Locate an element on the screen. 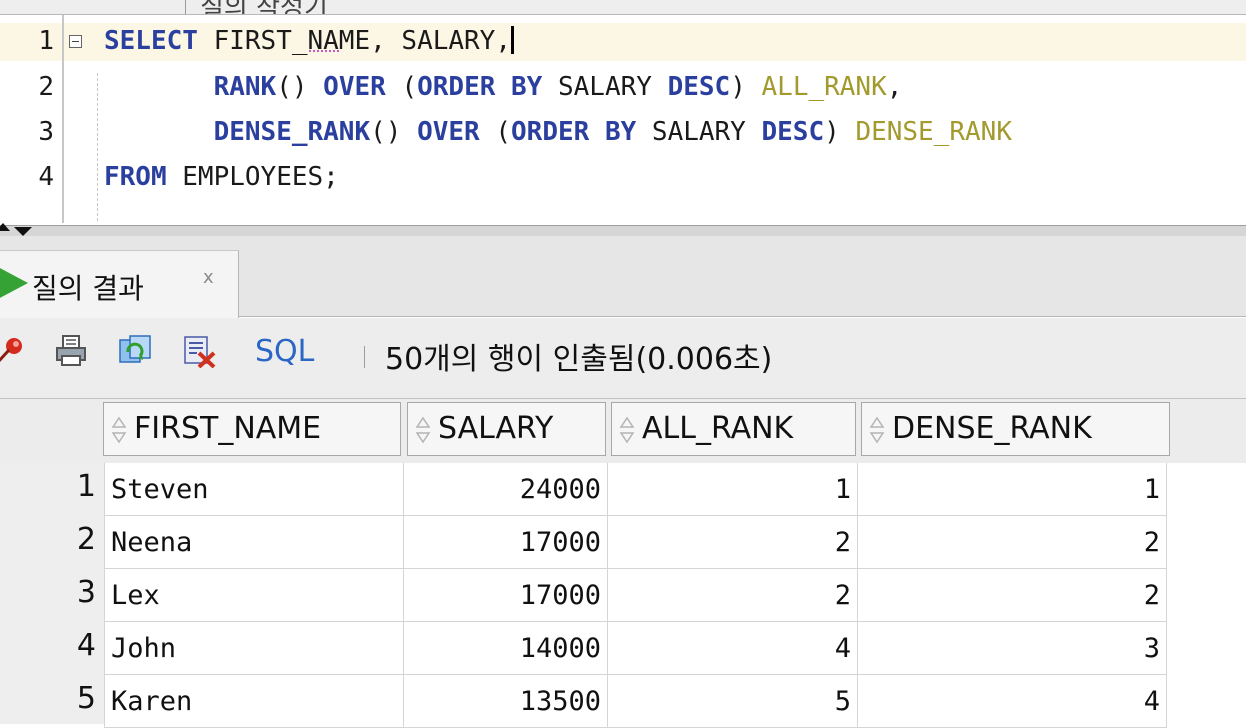 The image size is (1246, 728). row-number: 1 is located at coordinates (86, 486).